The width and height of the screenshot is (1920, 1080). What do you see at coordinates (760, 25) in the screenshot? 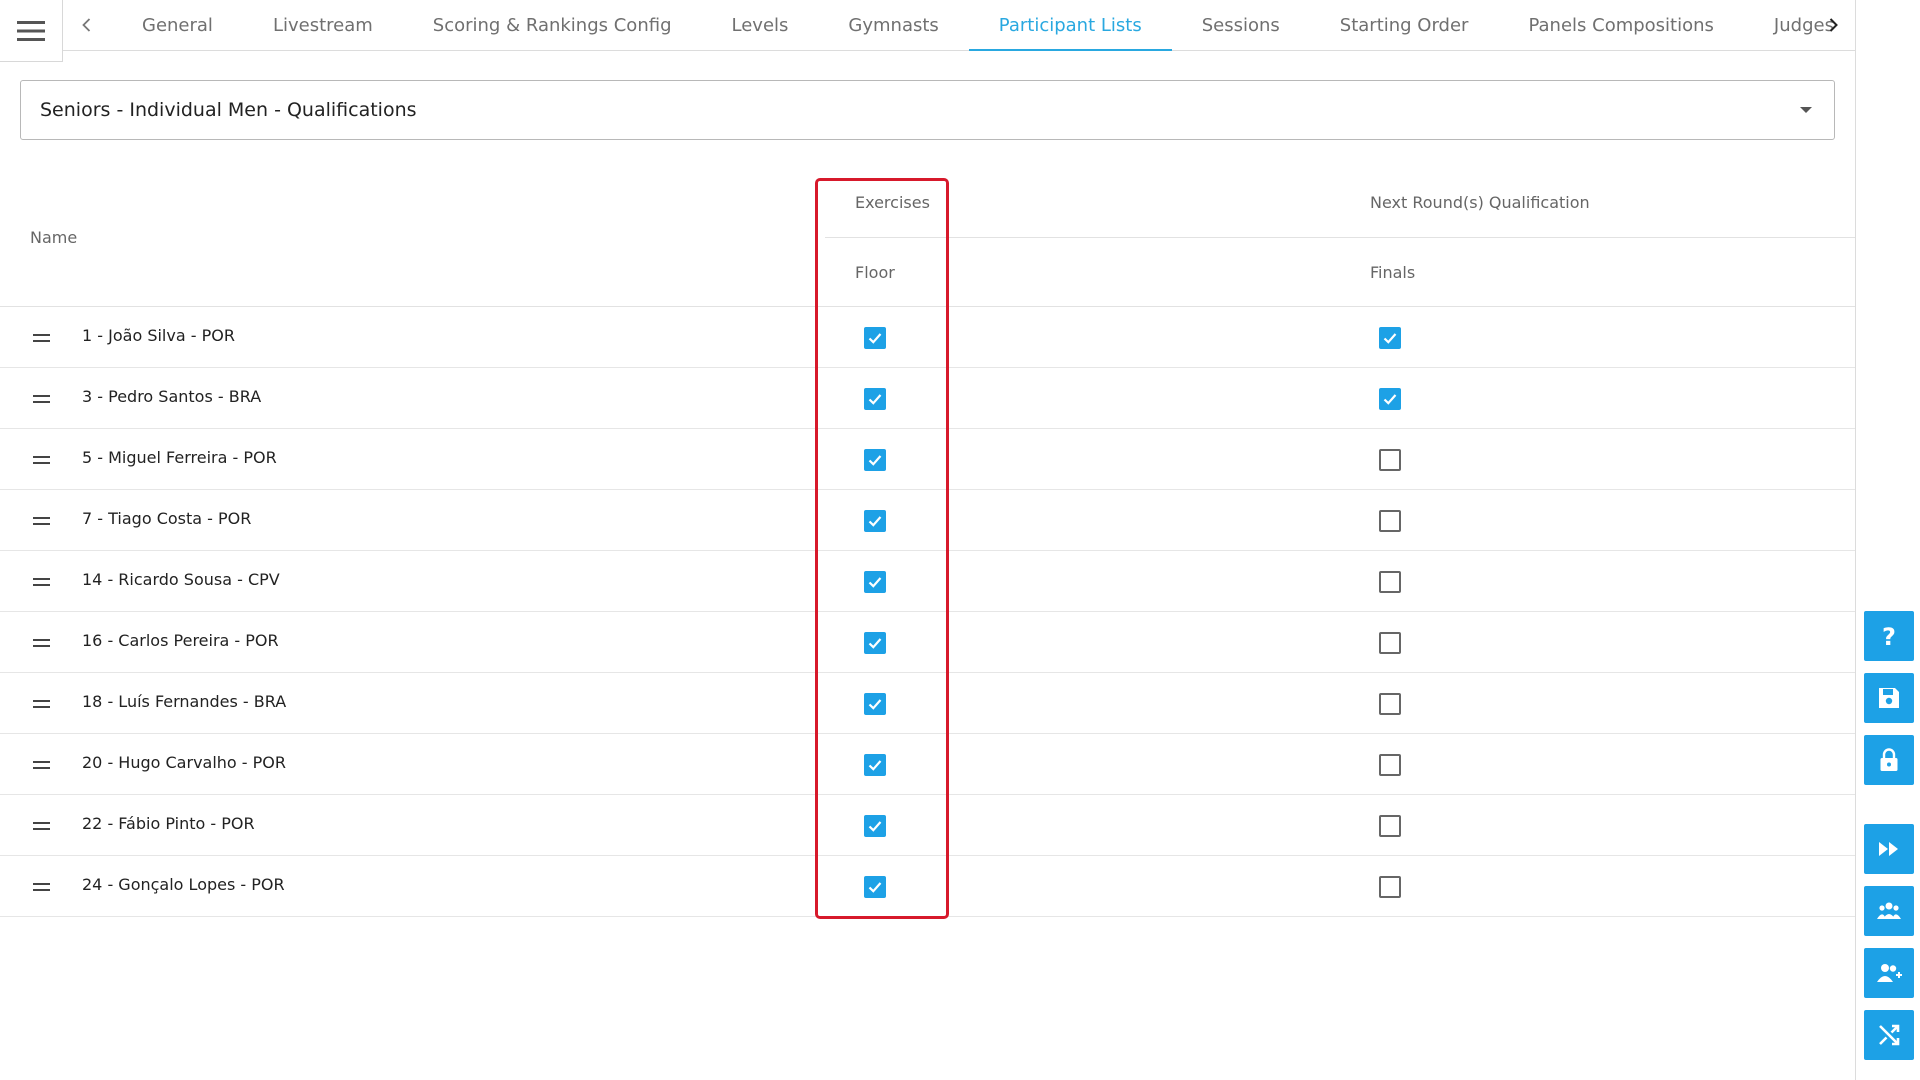
I see `tab-levels: Levels` at bounding box center [760, 25].